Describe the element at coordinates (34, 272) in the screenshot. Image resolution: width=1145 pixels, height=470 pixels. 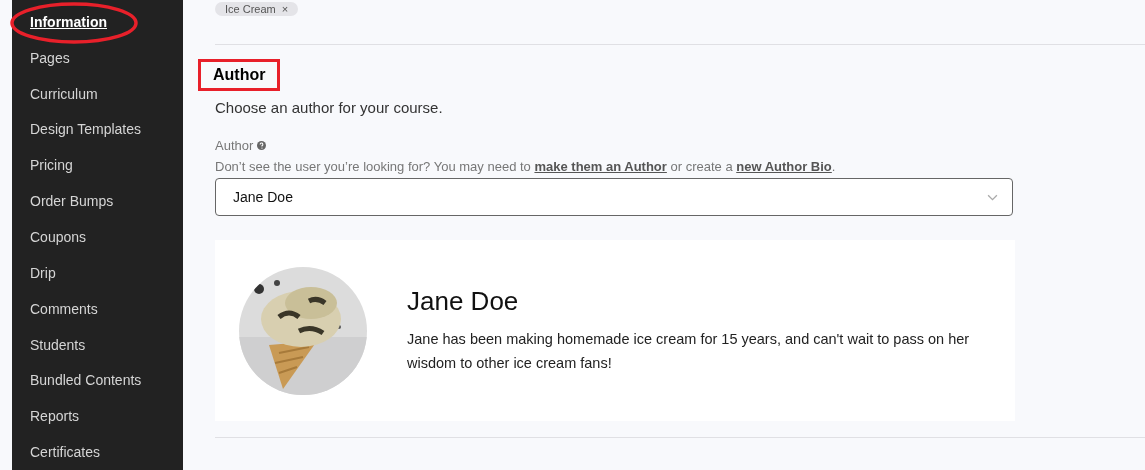
I see `sidebar-item: Drip` at that location.